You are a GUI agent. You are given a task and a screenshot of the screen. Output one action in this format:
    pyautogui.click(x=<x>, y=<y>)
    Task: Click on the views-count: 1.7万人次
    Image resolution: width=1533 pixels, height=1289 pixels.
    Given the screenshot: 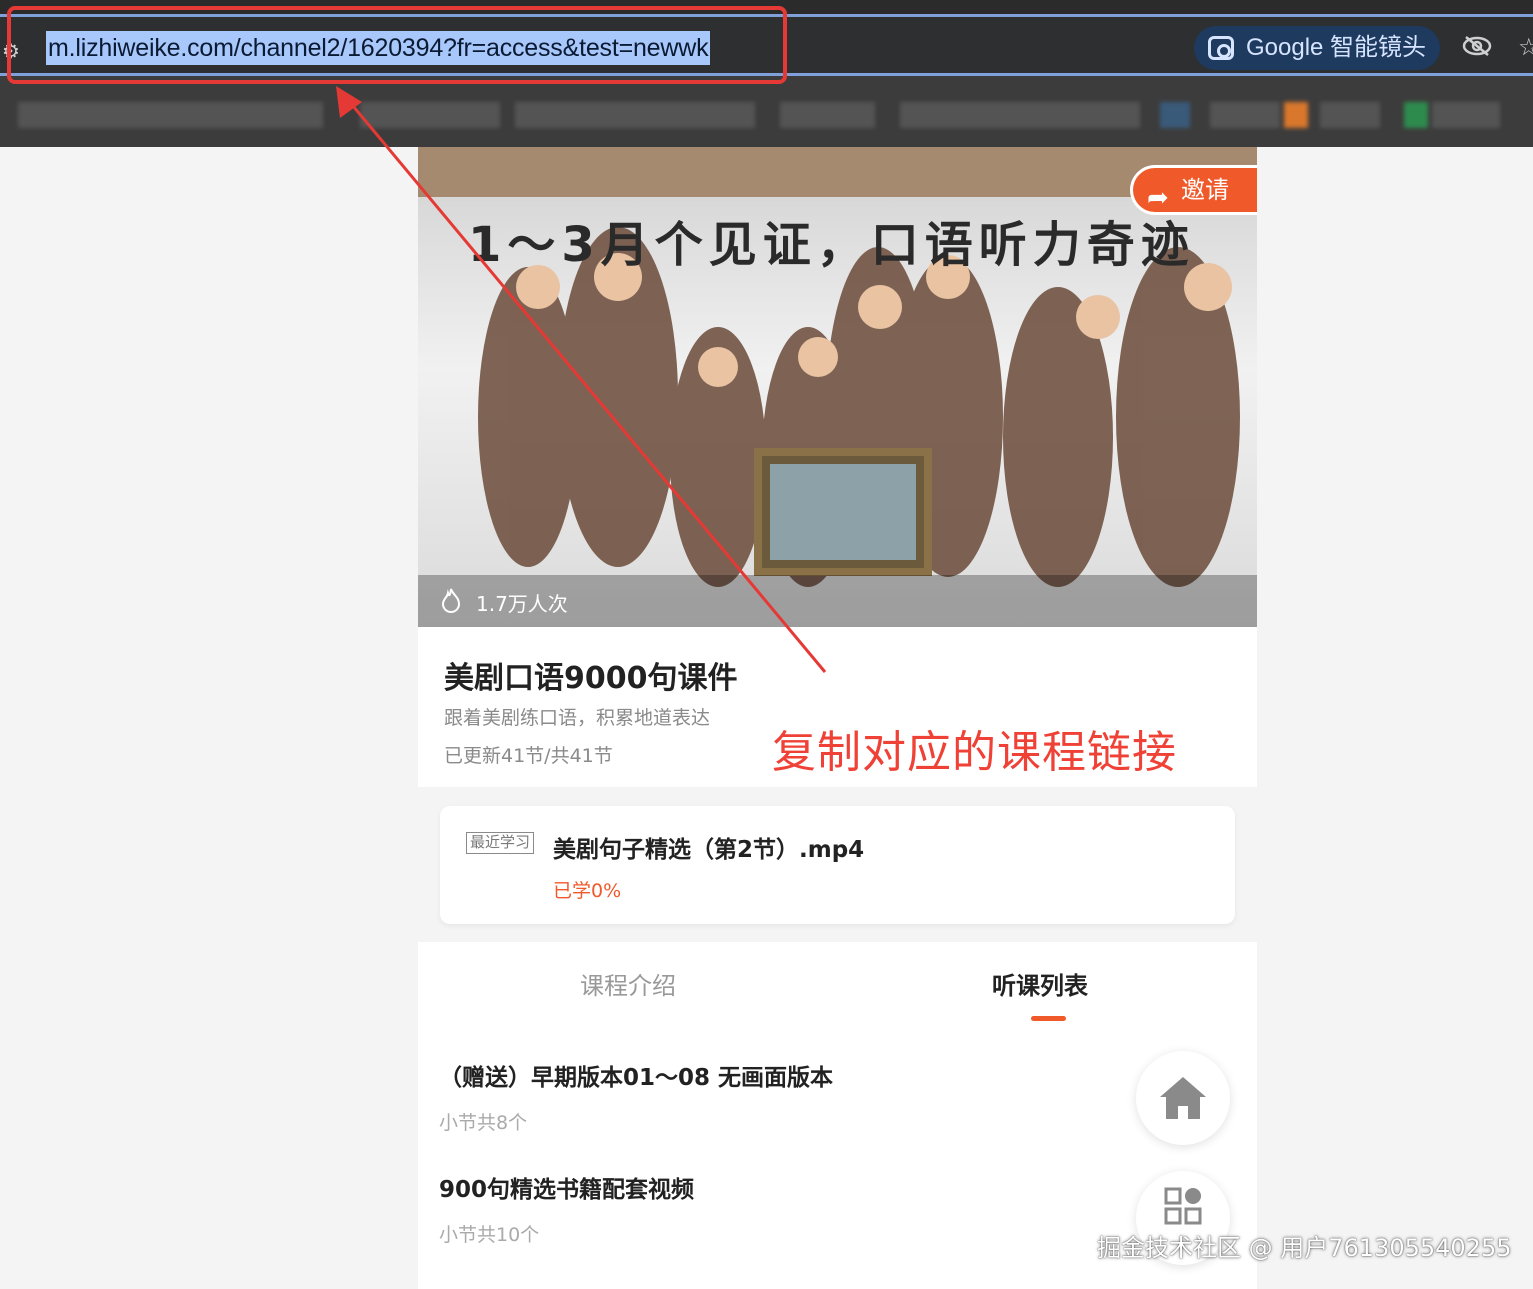 What is the action you would take?
    pyautogui.click(x=522, y=604)
    